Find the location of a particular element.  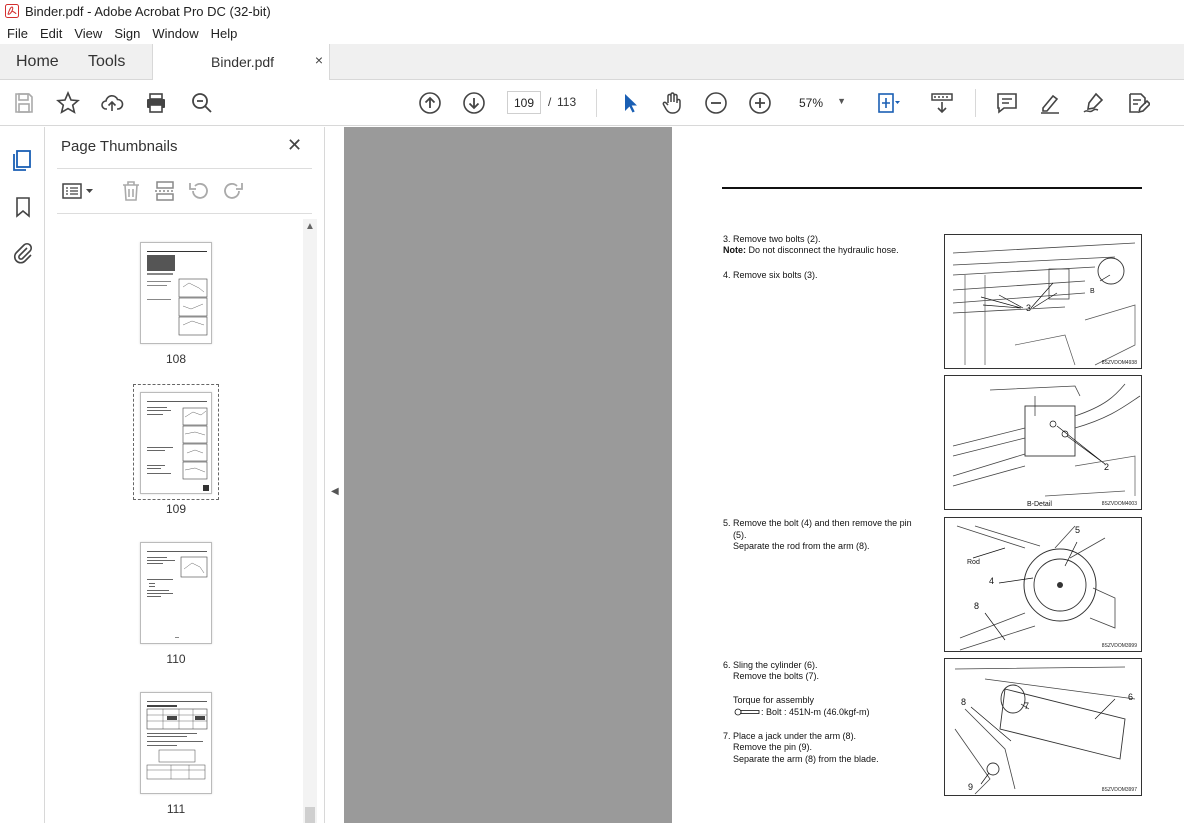

callout-label: 4 is located at coordinates (992, 581).